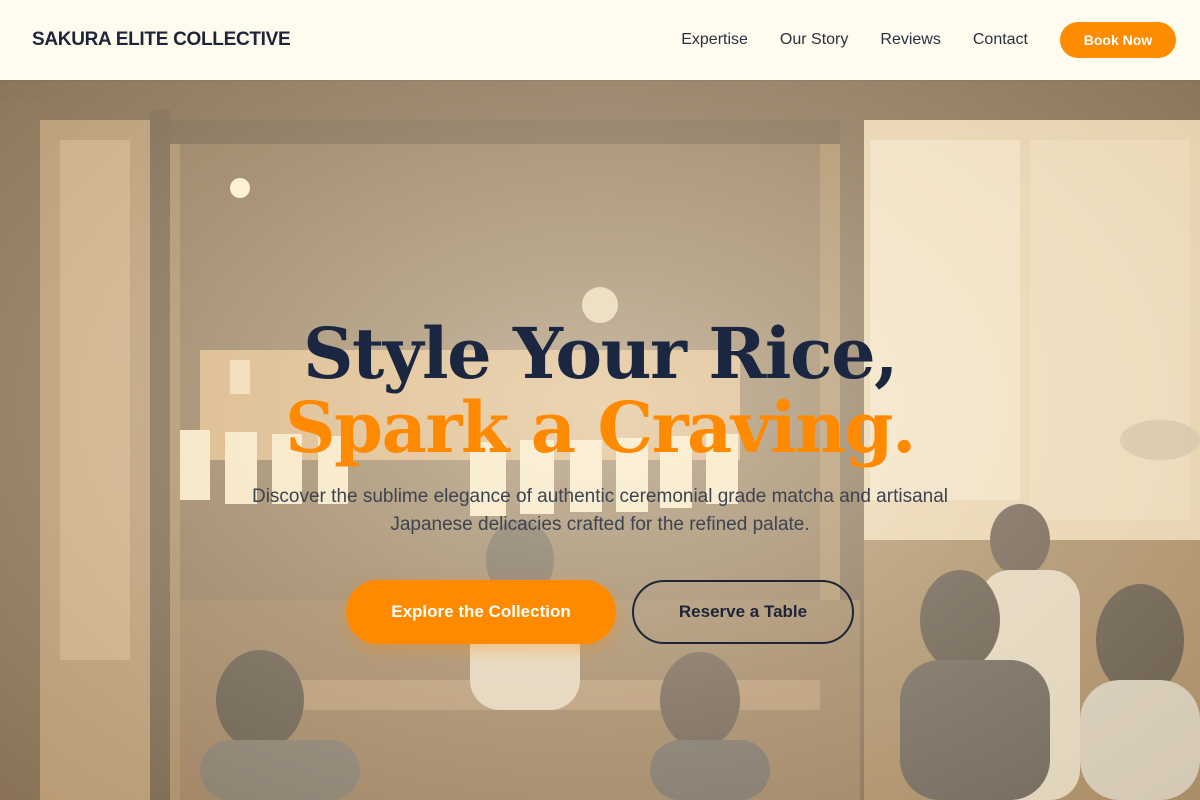 This screenshot has width=1200, height=800. I want to click on hero-headline-line1: Style Your Rice,, so click(600, 353).